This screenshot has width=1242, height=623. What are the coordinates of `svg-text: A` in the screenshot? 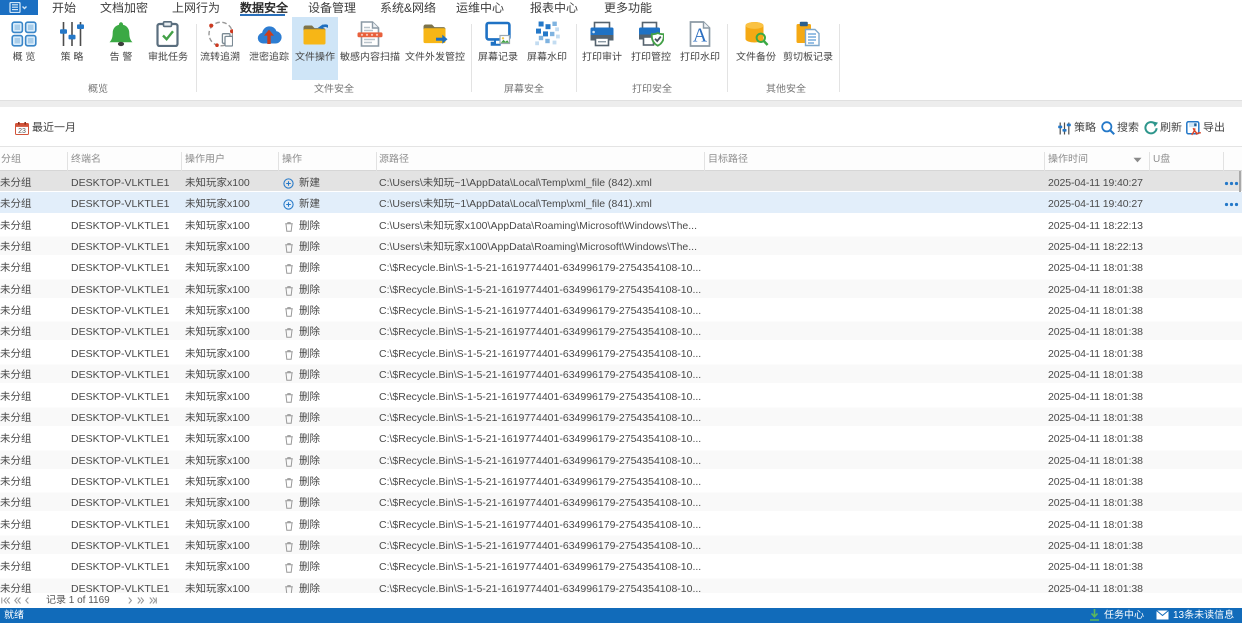 It's located at (700, 36).